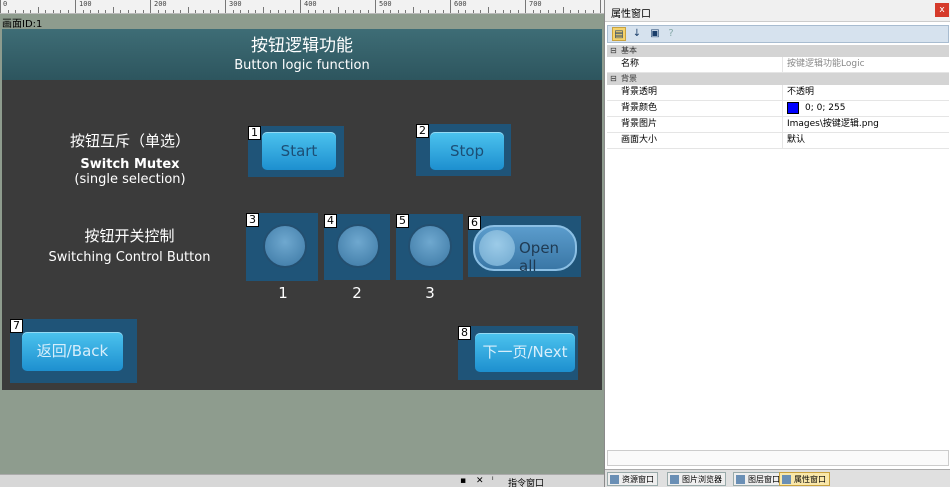 The image size is (950, 487). I want to click on category-basic: ⊟ 基本, so click(778, 51).